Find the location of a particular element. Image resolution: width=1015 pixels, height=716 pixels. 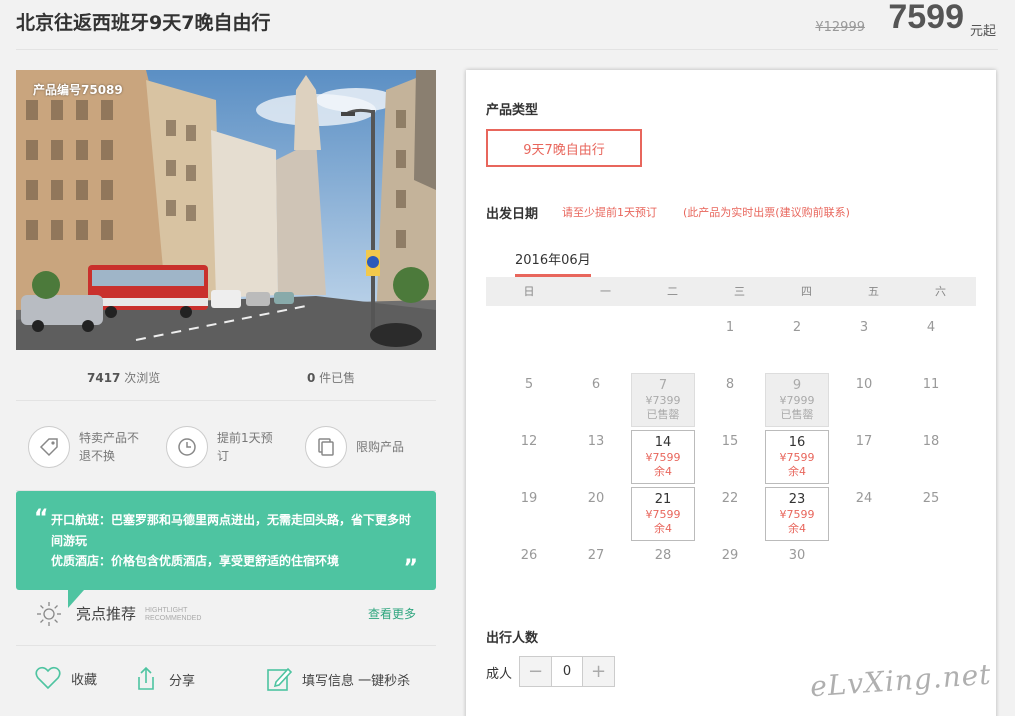

calendar-day-26: 26 is located at coordinates (529, 571).